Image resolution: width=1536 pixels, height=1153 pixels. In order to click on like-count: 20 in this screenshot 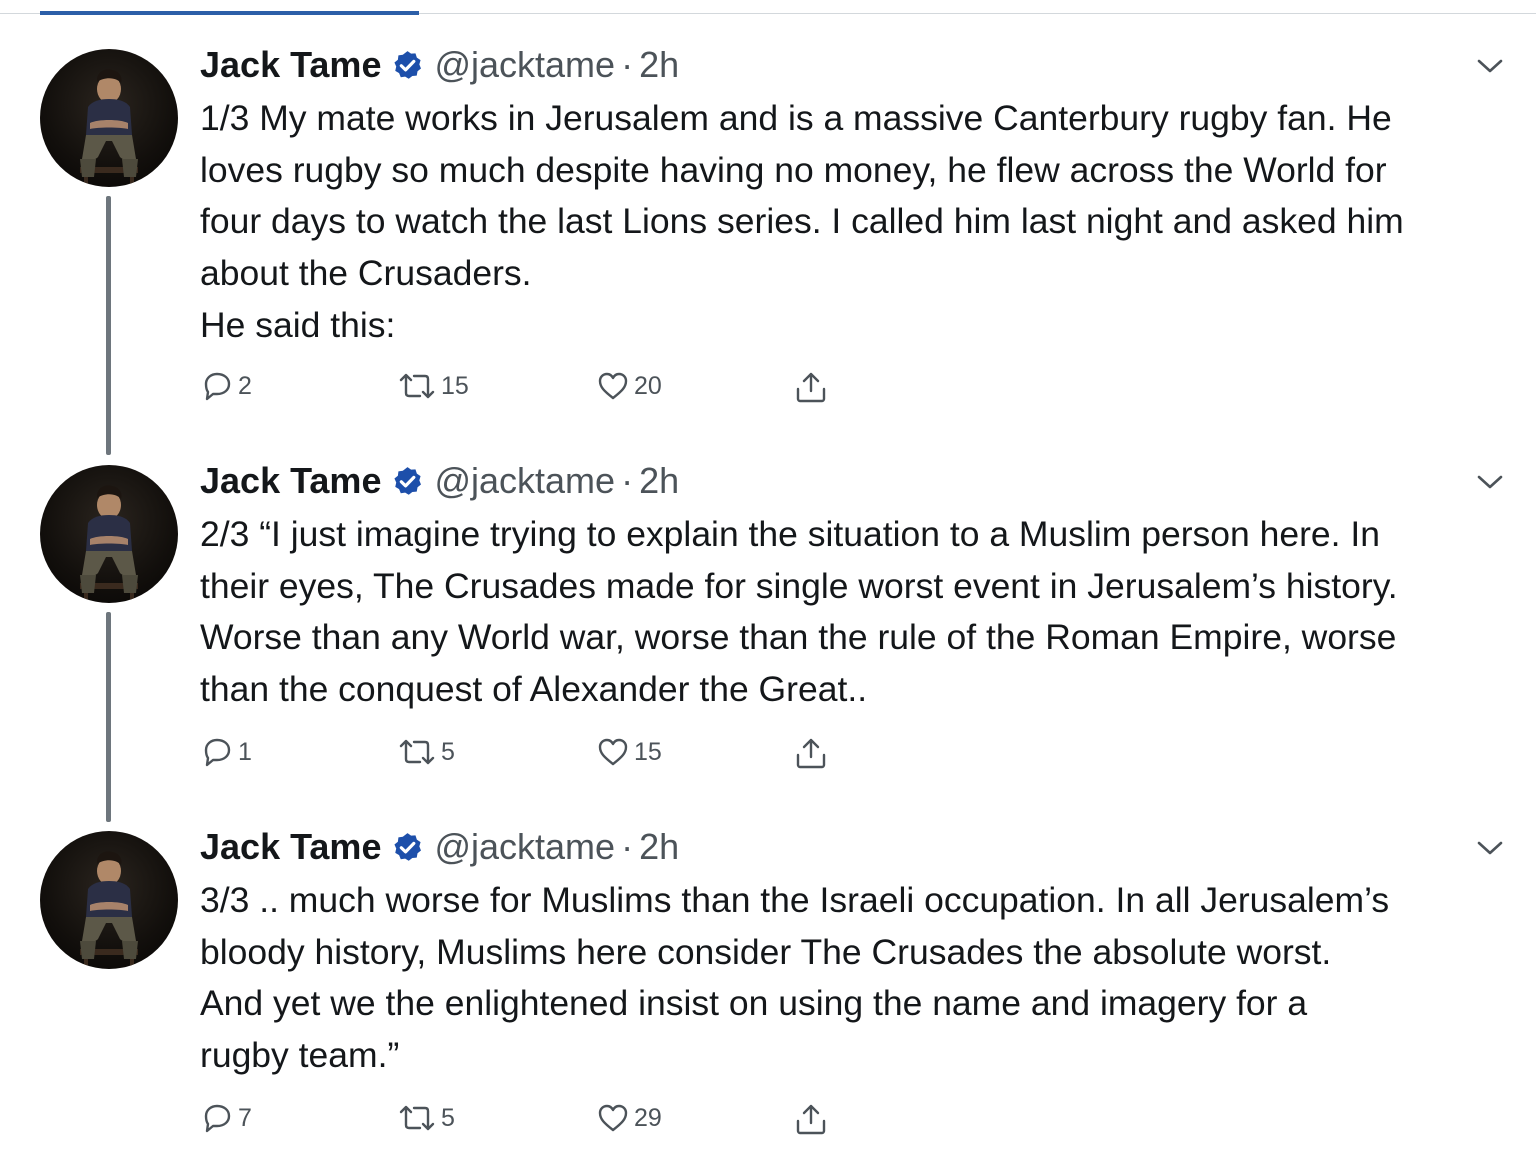, I will do `click(648, 385)`.